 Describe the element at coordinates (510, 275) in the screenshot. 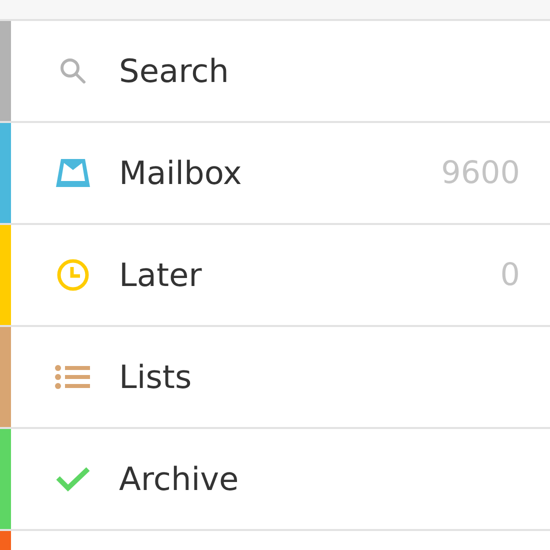

I see `item-count: 0` at that location.